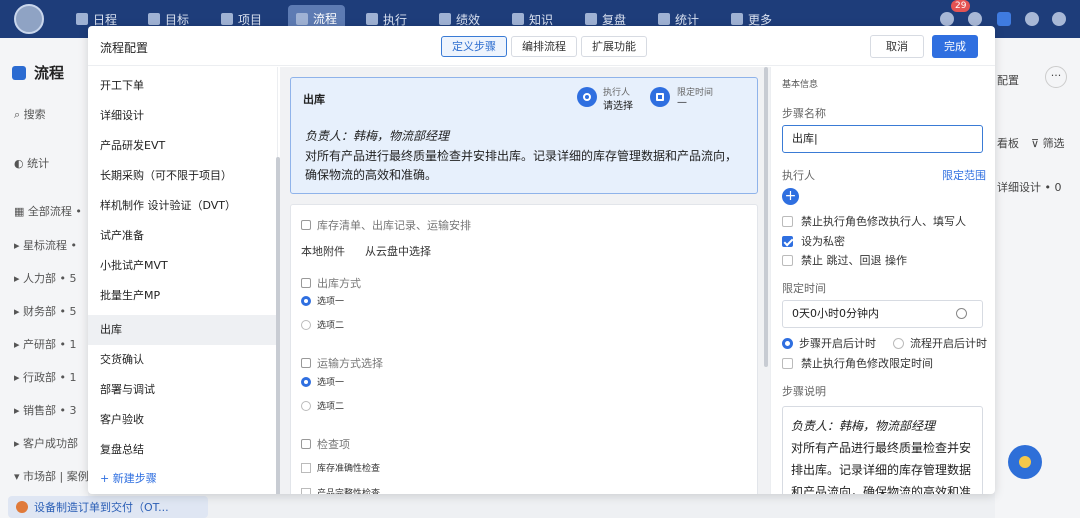 The image size is (1080, 518). What do you see at coordinates (182, 390) in the screenshot?
I see `step-item: 部署与调试` at bounding box center [182, 390].